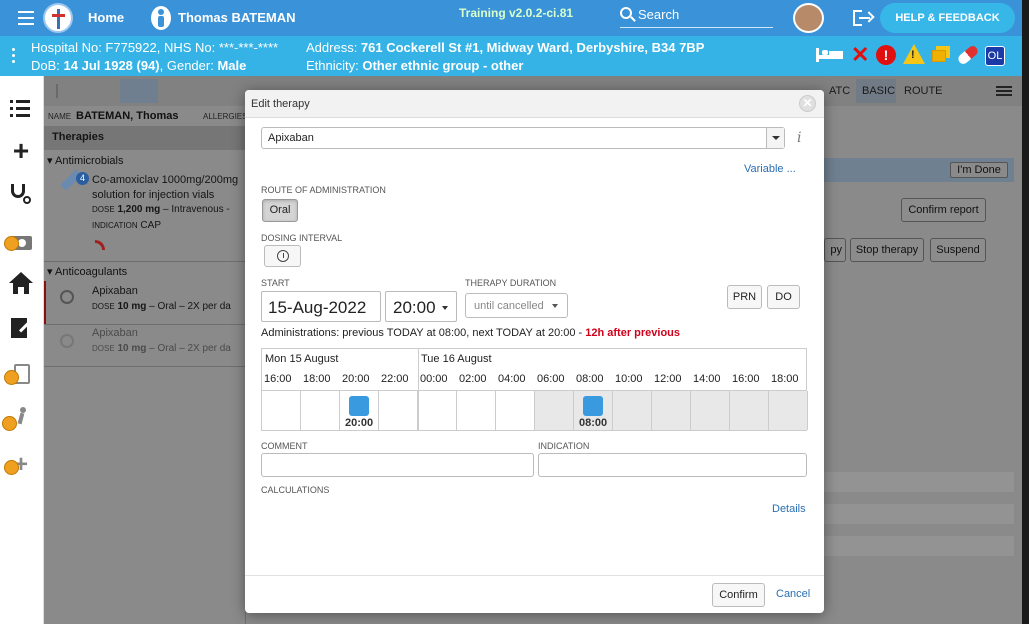  What do you see at coordinates (317, 307) in the screenshot?
I see `start-date-value: 15-Aug-2022` at bounding box center [317, 307].